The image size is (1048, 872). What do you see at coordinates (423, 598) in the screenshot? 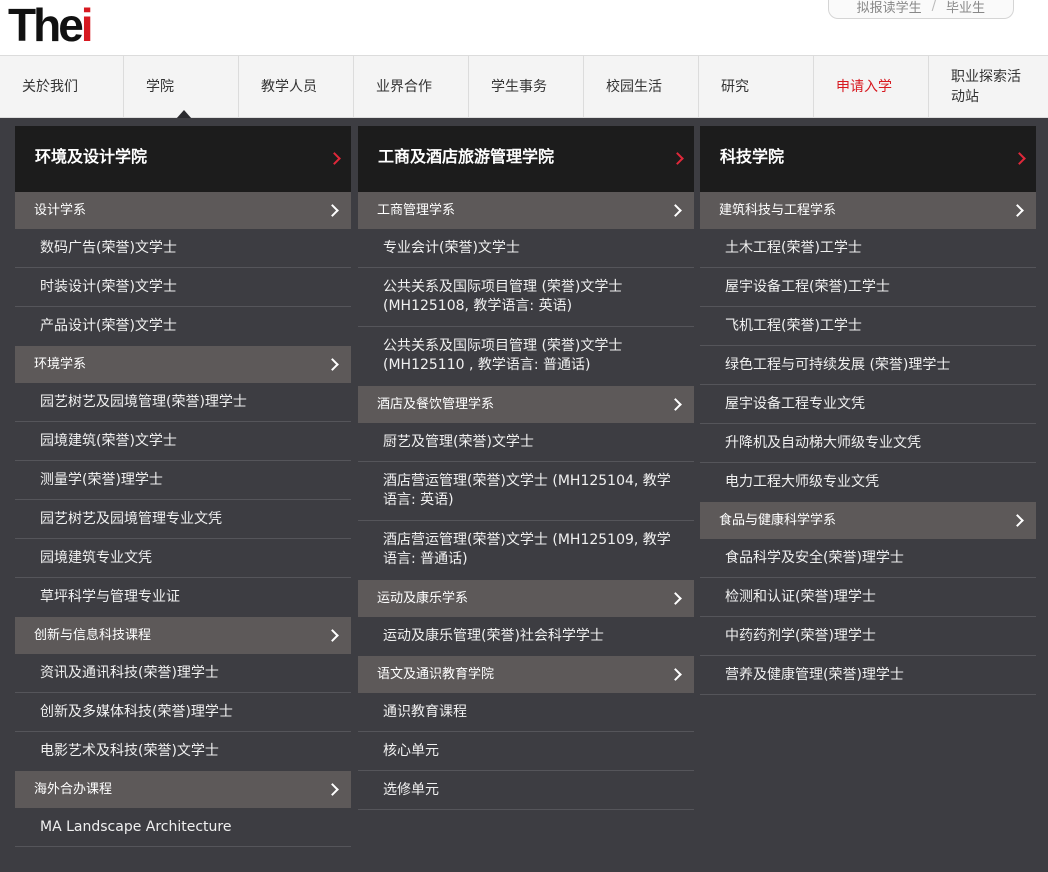
I see `department-title: 运动及康乐学系` at bounding box center [423, 598].